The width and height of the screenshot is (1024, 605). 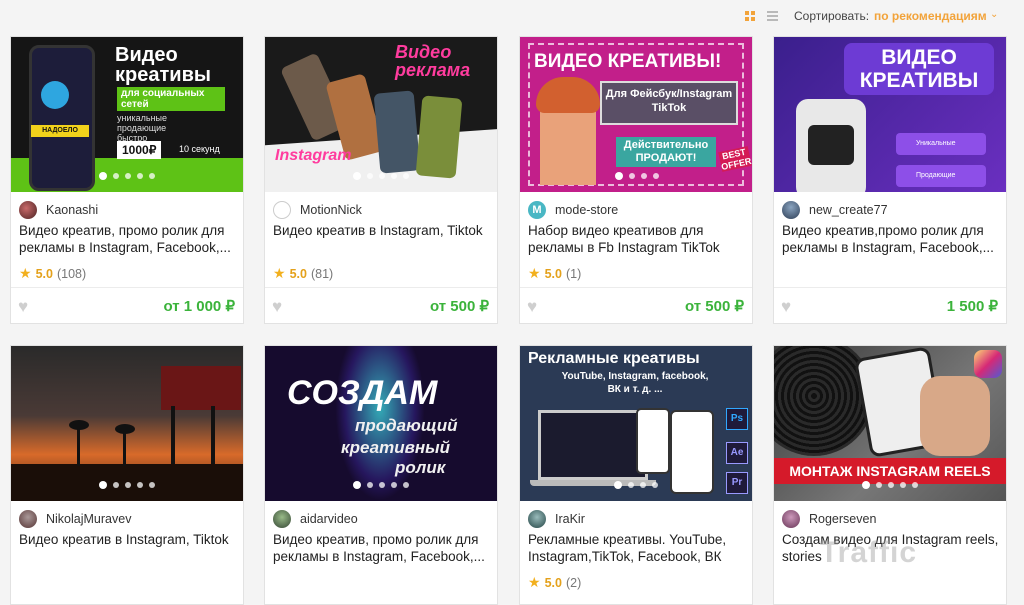 What do you see at coordinates (313, 155) in the screenshot?
I see `thumb-sub: Instagram` at bounding box center [313, 155].